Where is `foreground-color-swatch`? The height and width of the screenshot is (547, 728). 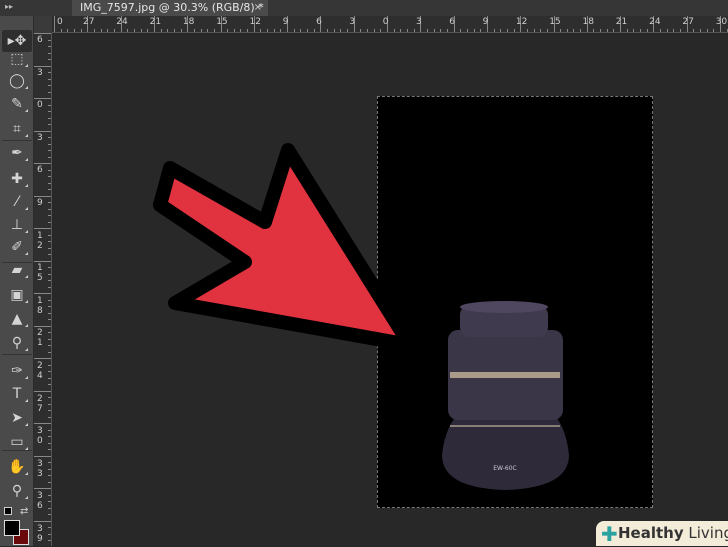 foreground-color-swatch is located at coordinates (12, 528).